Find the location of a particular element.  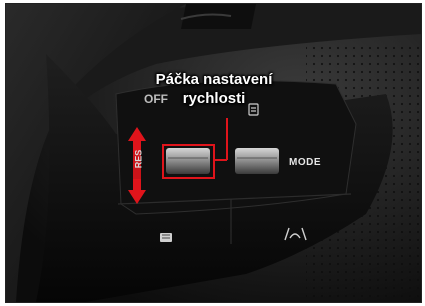

mode-label: MODE is located at coordinates (305, 162).